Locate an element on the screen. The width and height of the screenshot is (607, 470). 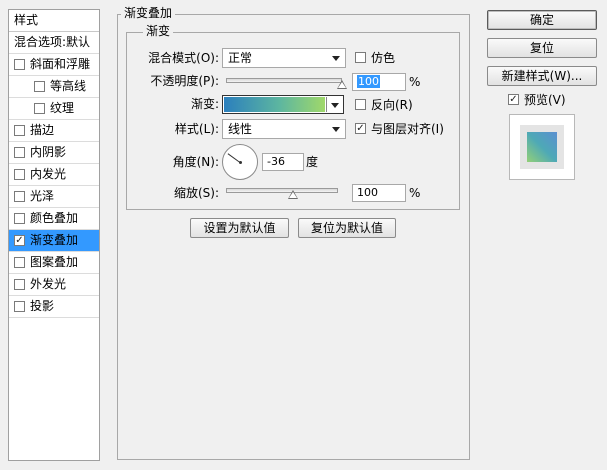
angle-dial-center is located at coordinates (240, 162).